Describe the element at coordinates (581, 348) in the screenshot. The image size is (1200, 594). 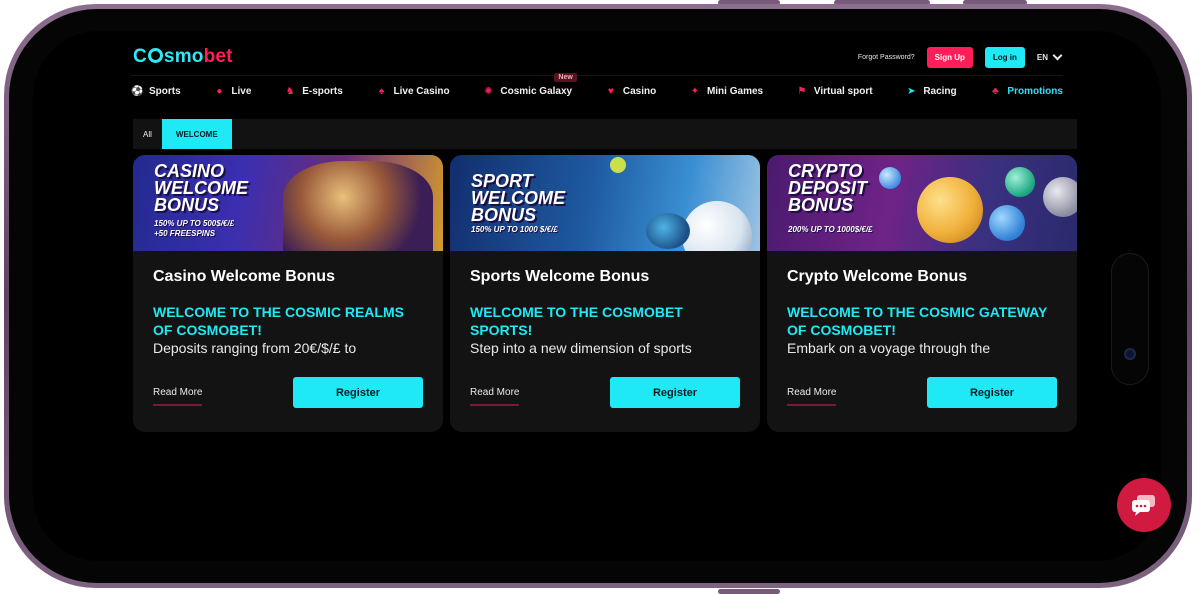
I see `card-description: Step into a new dimension of sports` at that location.